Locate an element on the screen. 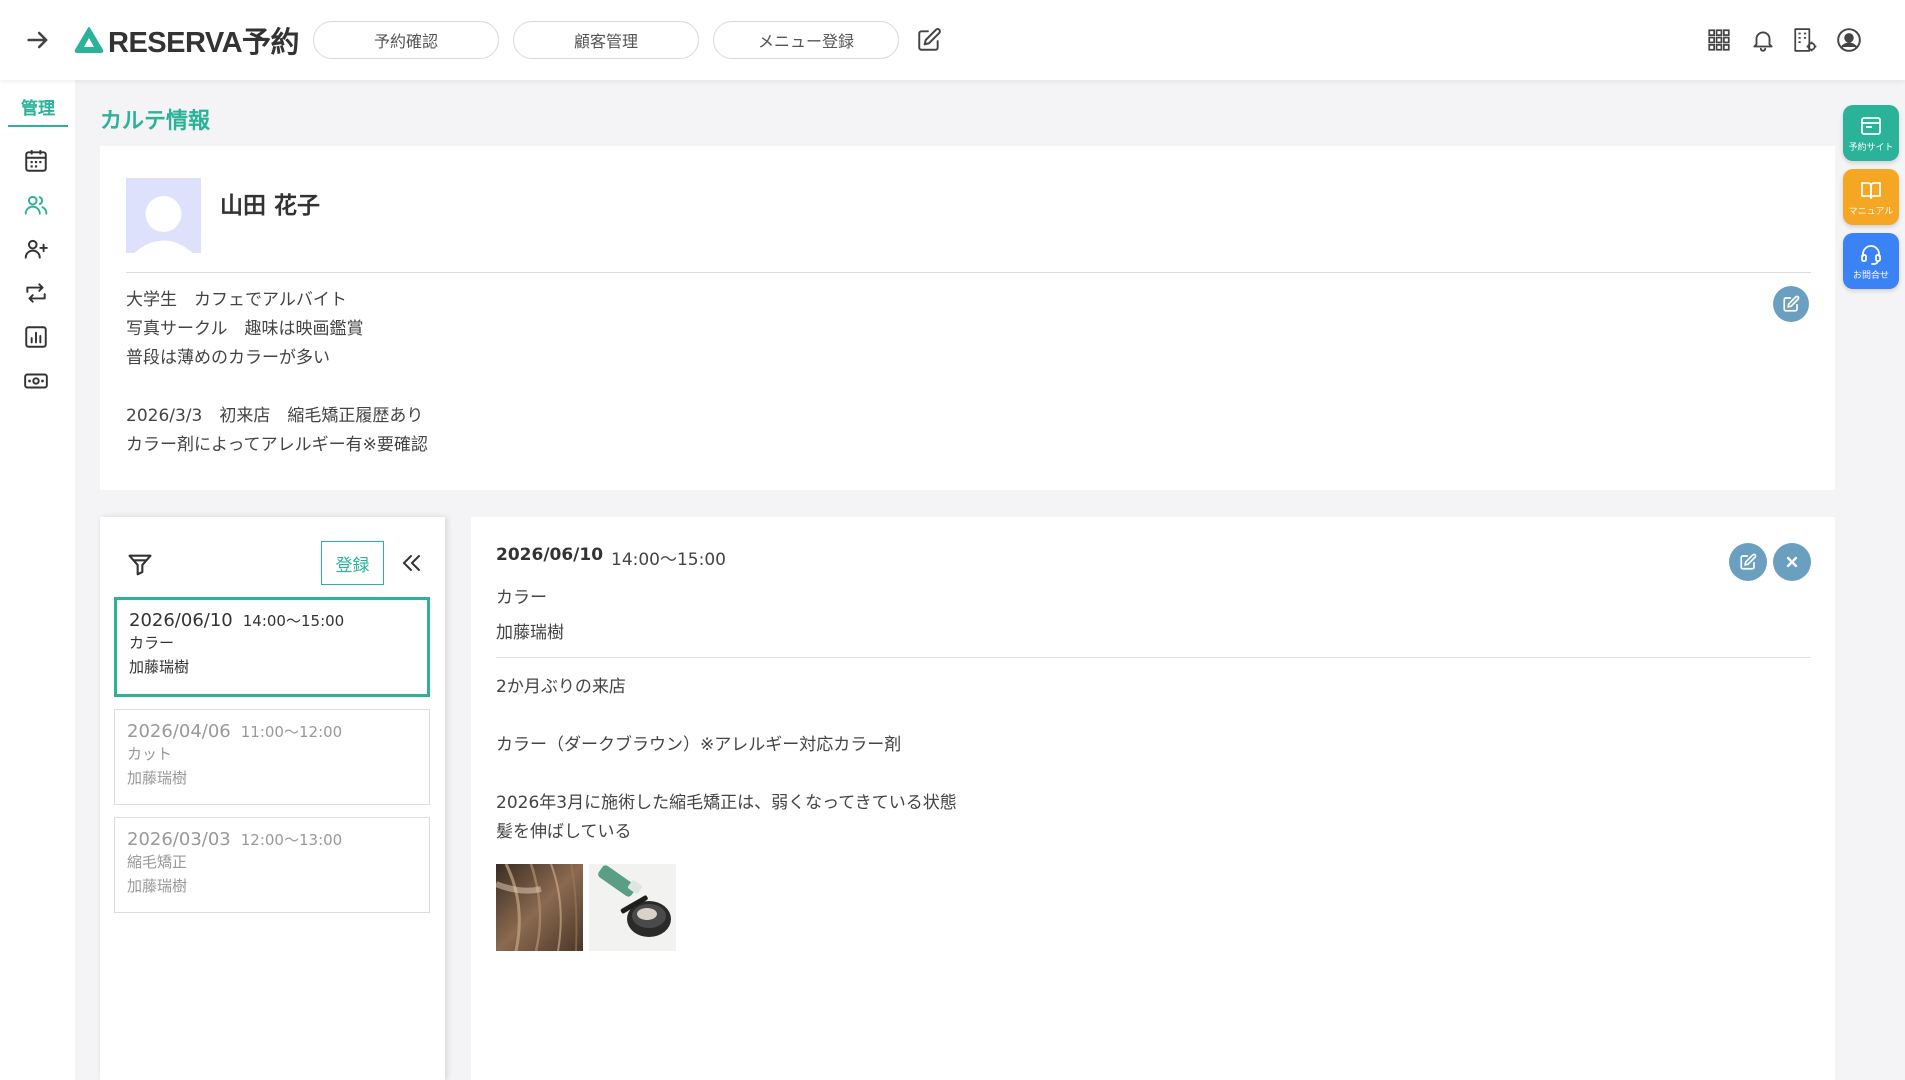  visit-note-line: 2026年3月に施術した縮毛矯正は、弱くなってきている状態 is located at coordinates (726, 803).